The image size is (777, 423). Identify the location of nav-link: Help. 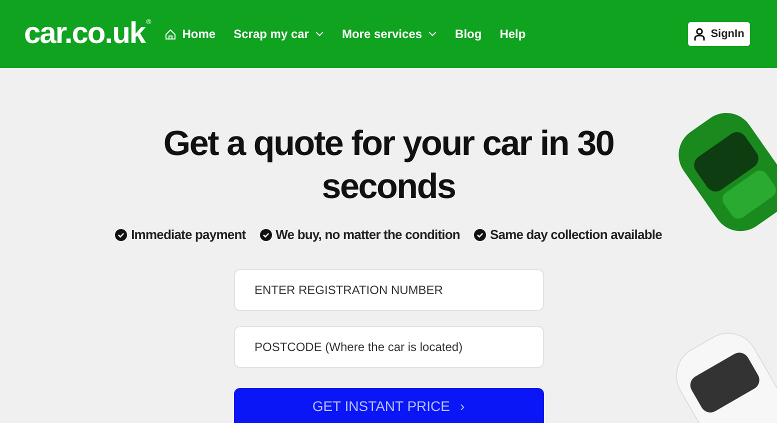
(513, 34).